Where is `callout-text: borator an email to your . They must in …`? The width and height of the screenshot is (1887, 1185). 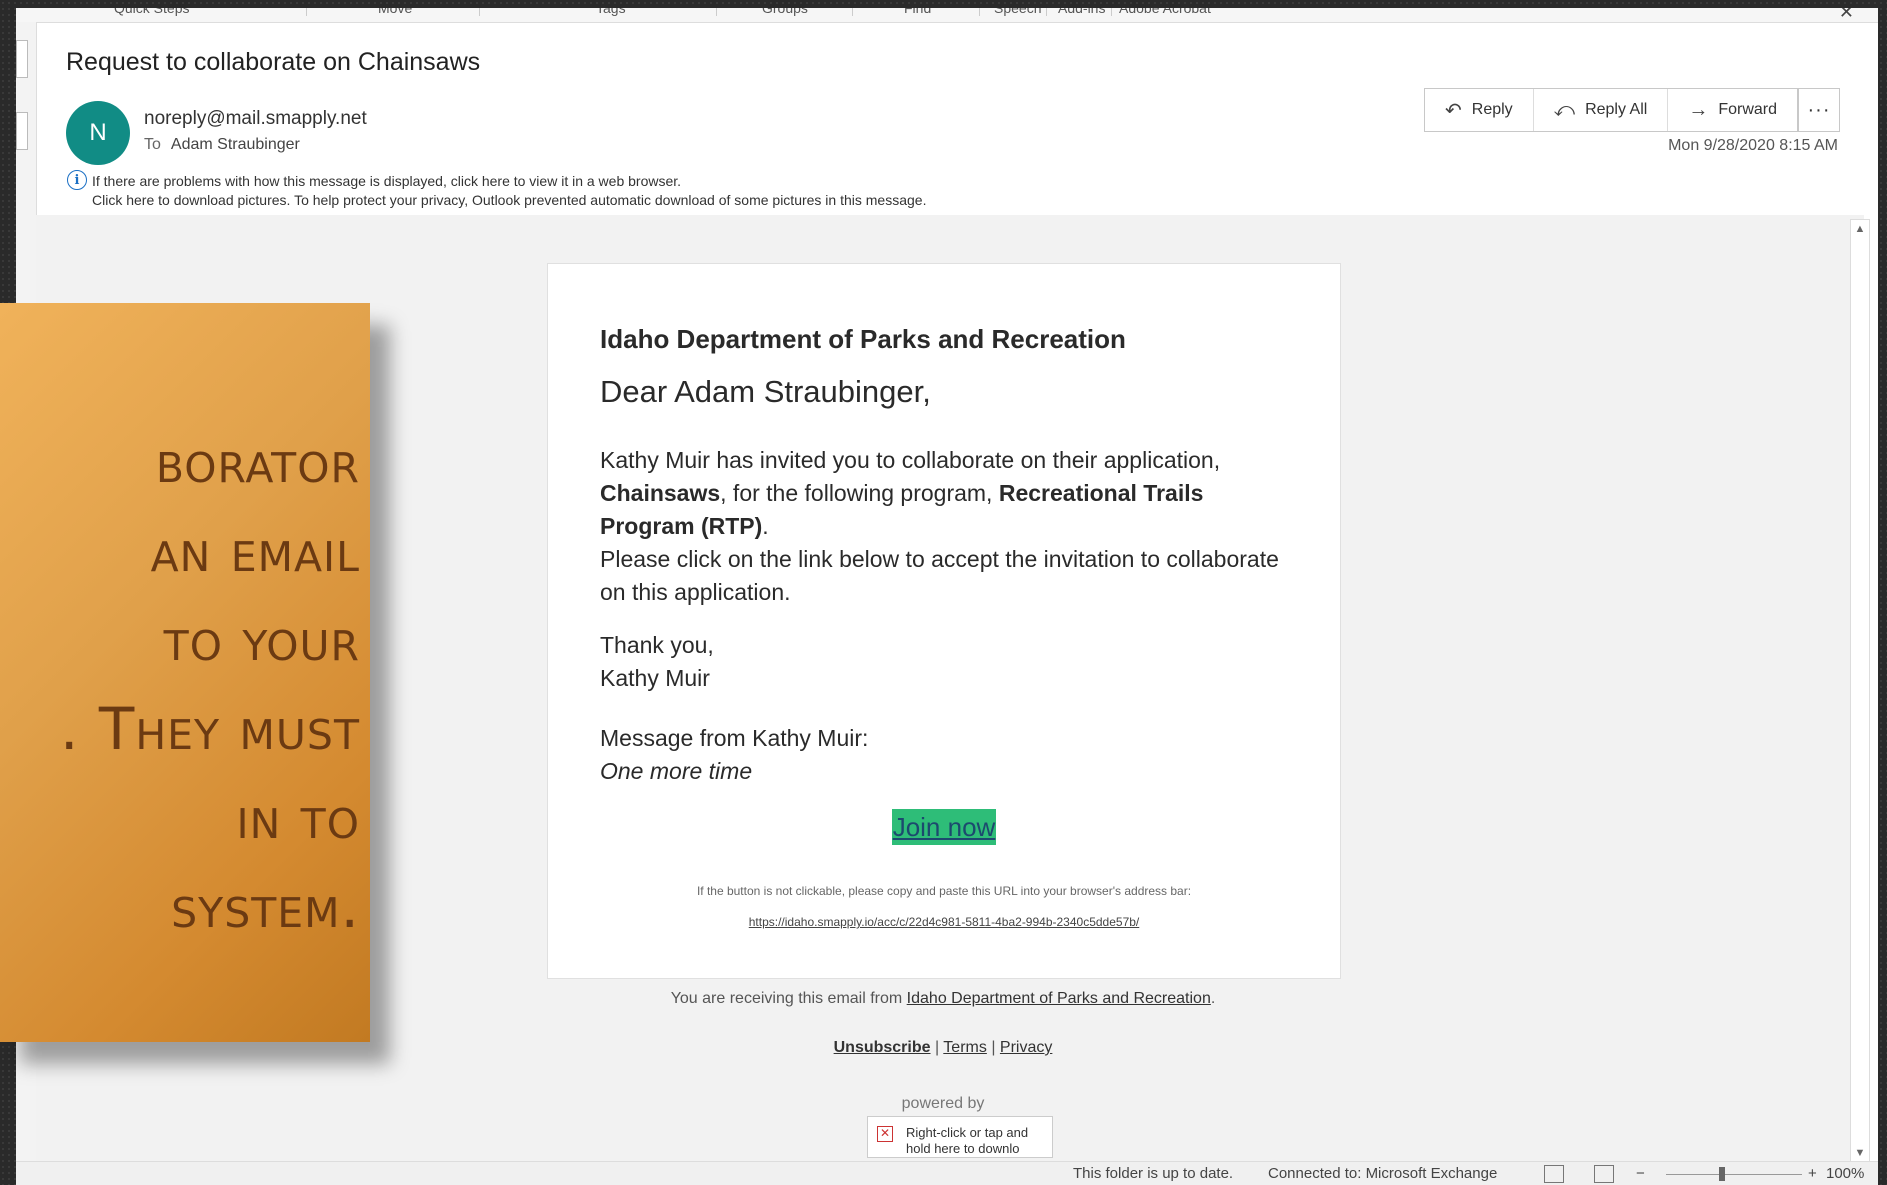 callout-text: borator an email to your . They must in … is located at coordinates (180, 685).